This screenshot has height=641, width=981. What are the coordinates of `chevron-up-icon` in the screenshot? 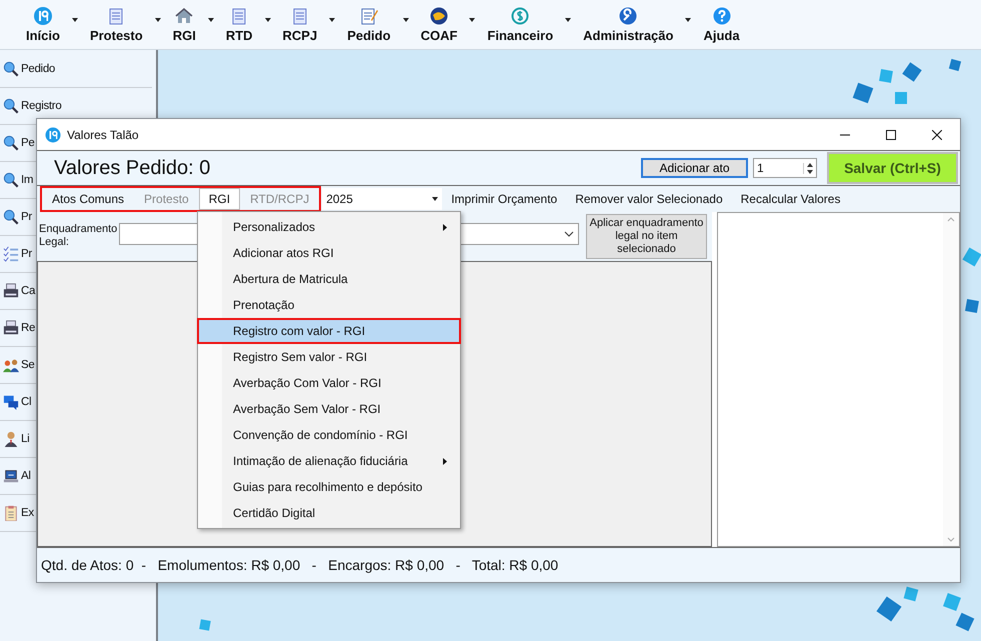 It's located at (951, 219).